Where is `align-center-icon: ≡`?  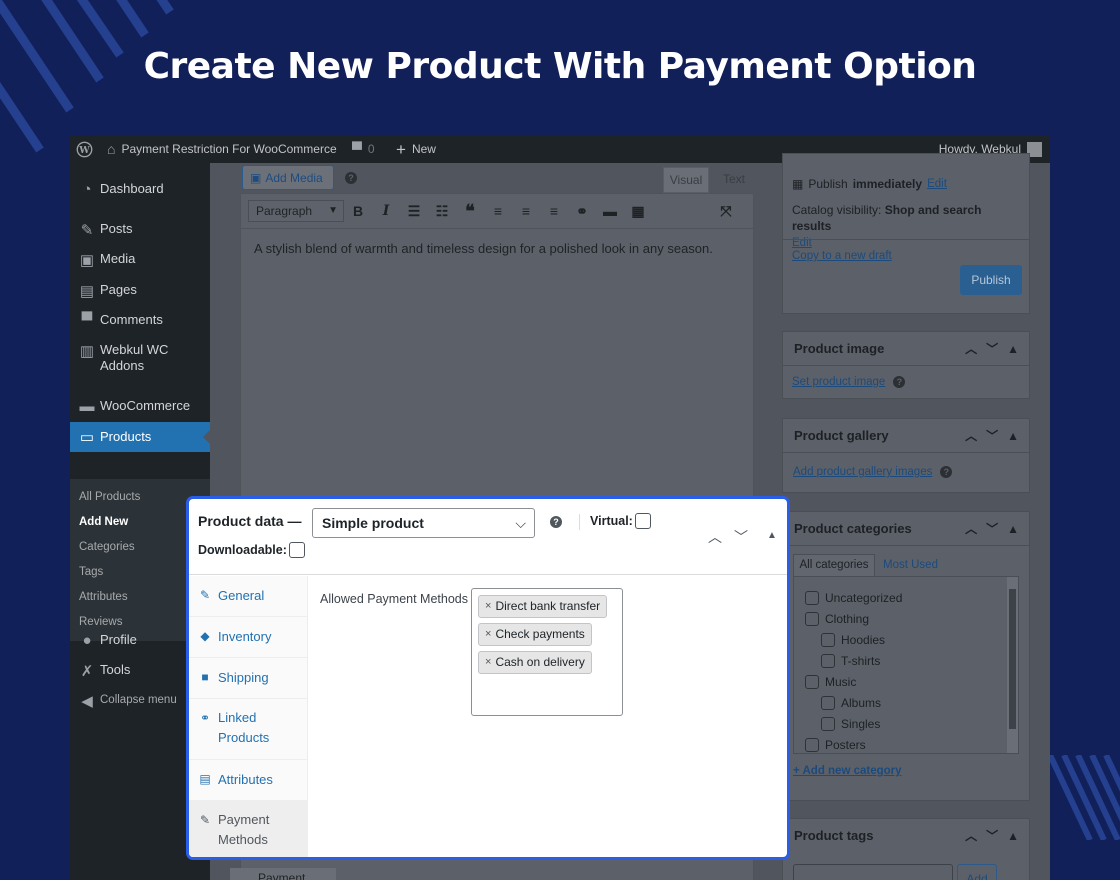
align-center-icon: ≡ is located at coordinates (526, 211).